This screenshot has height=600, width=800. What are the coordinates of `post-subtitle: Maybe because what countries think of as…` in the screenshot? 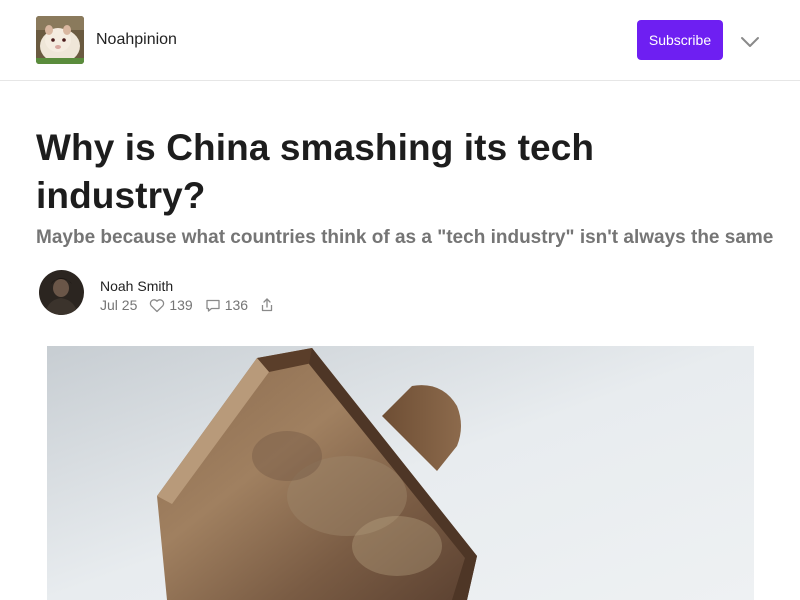 It's located at (405, 237).